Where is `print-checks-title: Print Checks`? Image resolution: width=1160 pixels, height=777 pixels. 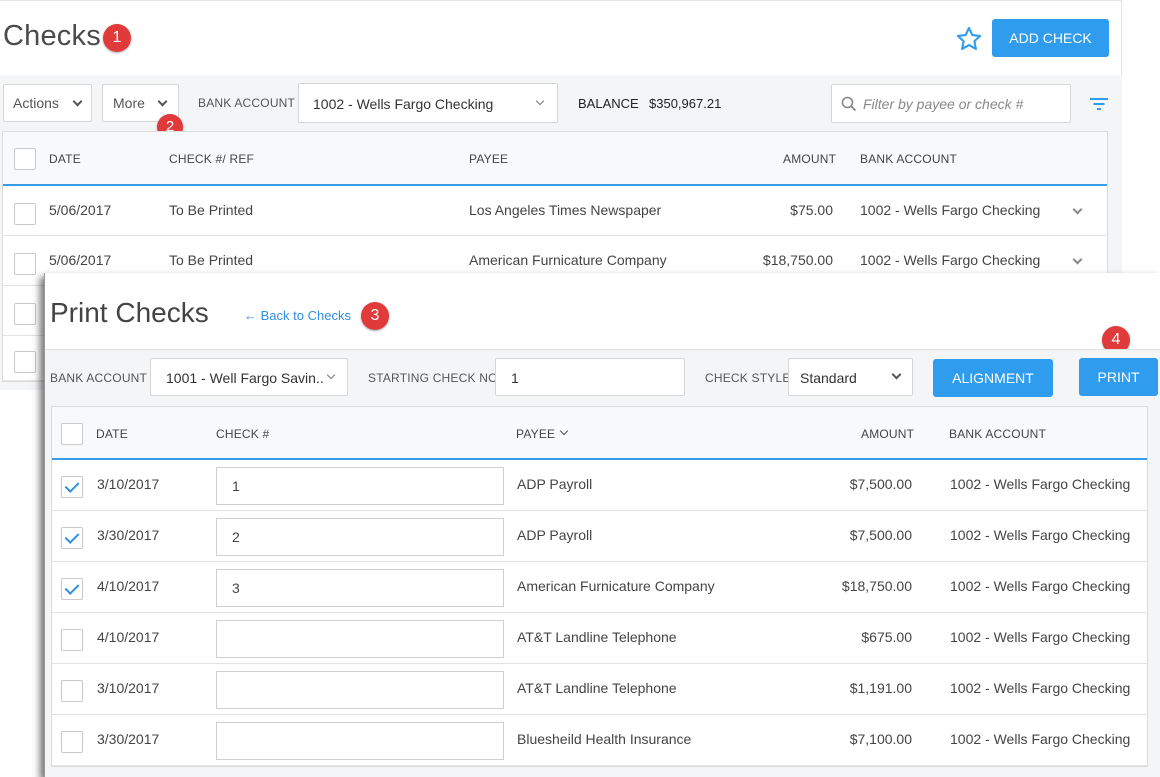 print-checks-title: Print Checks is located at coordinates (129, 312).